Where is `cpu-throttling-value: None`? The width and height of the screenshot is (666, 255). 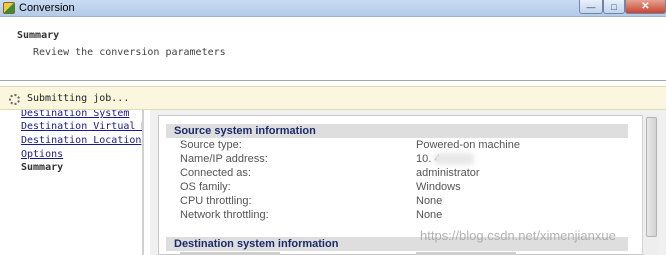 cpu-throttling-value: None is located at coordinates (429, 201).